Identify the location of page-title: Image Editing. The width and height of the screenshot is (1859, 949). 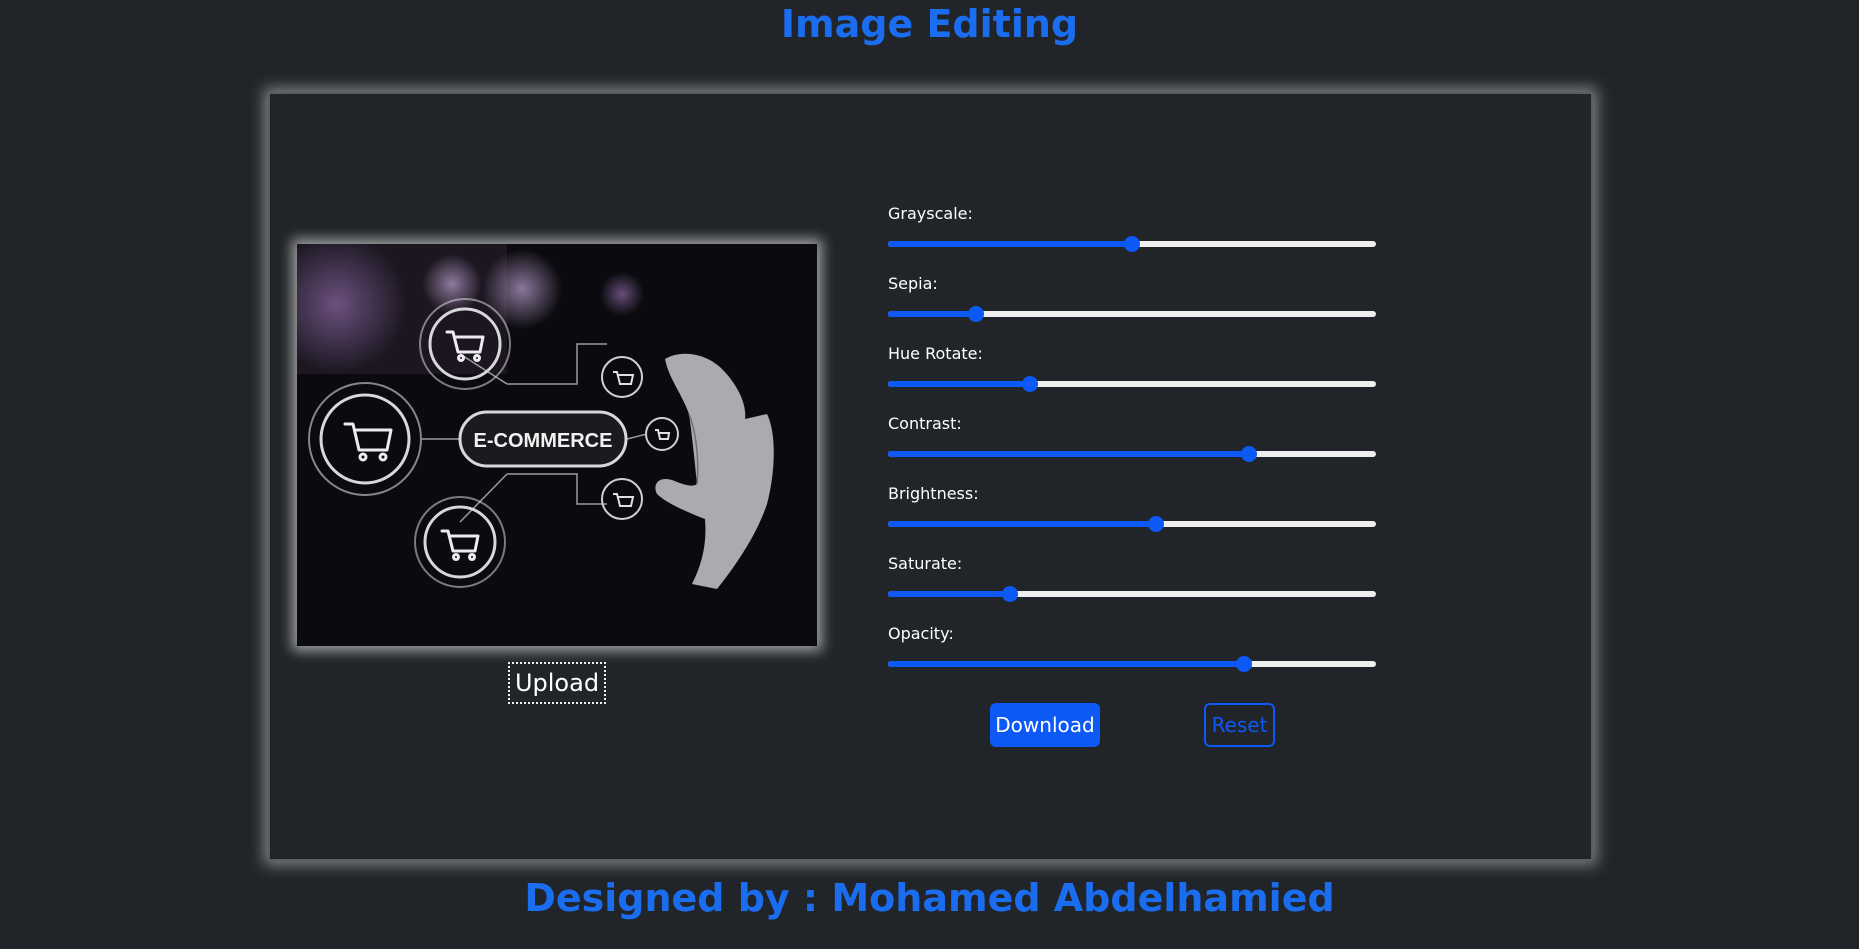
(929, 24).